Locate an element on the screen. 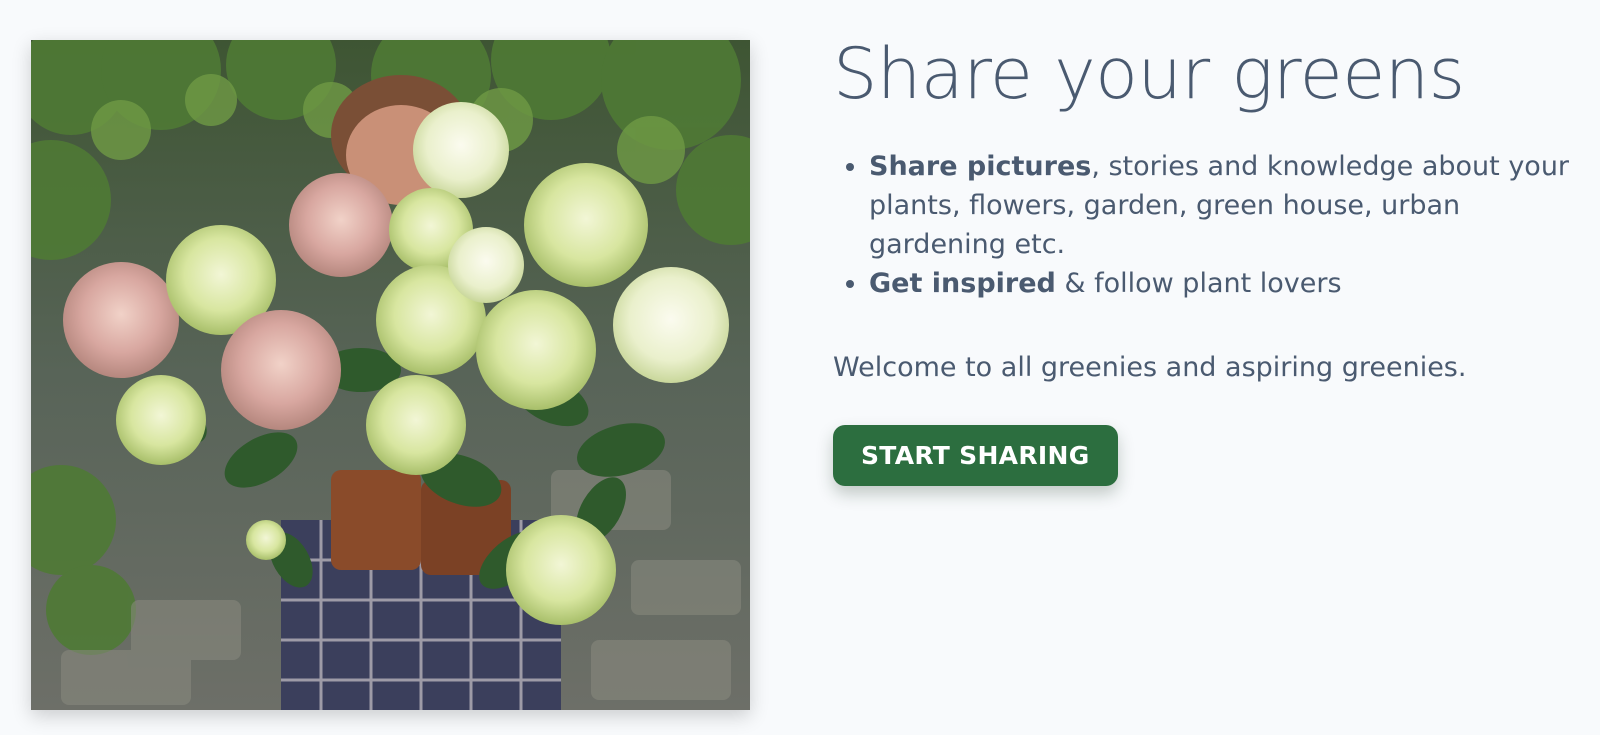 The width and height of the screenshot is (1600, 735). page-title: Share your greens is located at coordinates (1149, 74).